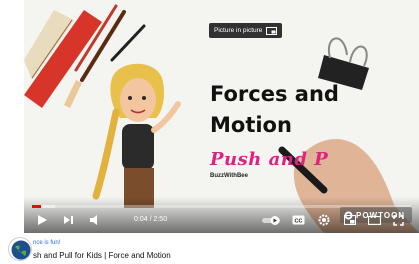  I want to click on fullscreen-icon, so click(398, 220).